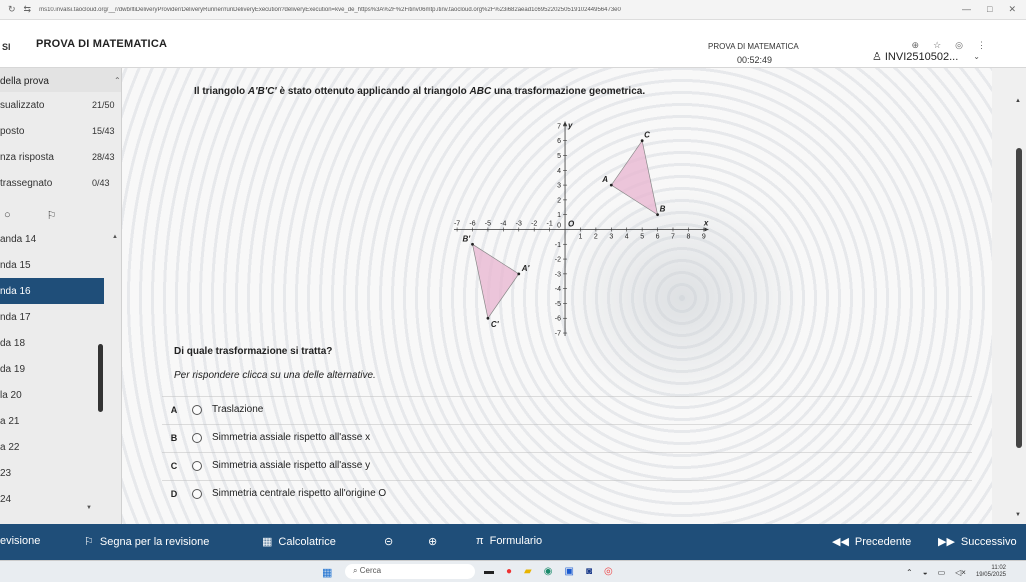 The image size is (1026, 582). What do you see at coordinates (28, 9) in the screenshot?
I see `site-settings-icon: ⇆` at bounding box center [28, 9].